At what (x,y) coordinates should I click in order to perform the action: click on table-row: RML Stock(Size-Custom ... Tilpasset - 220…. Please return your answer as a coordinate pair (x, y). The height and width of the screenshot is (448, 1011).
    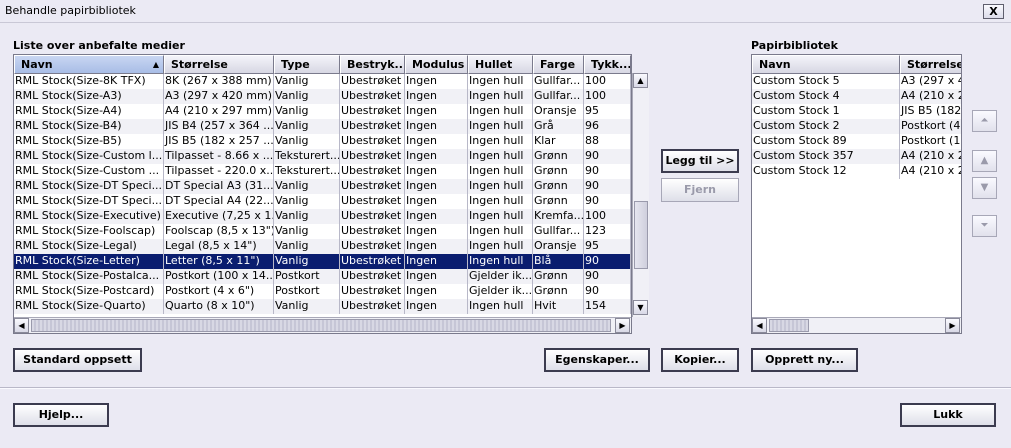
    Looking at the image, I should click on (322, 171).